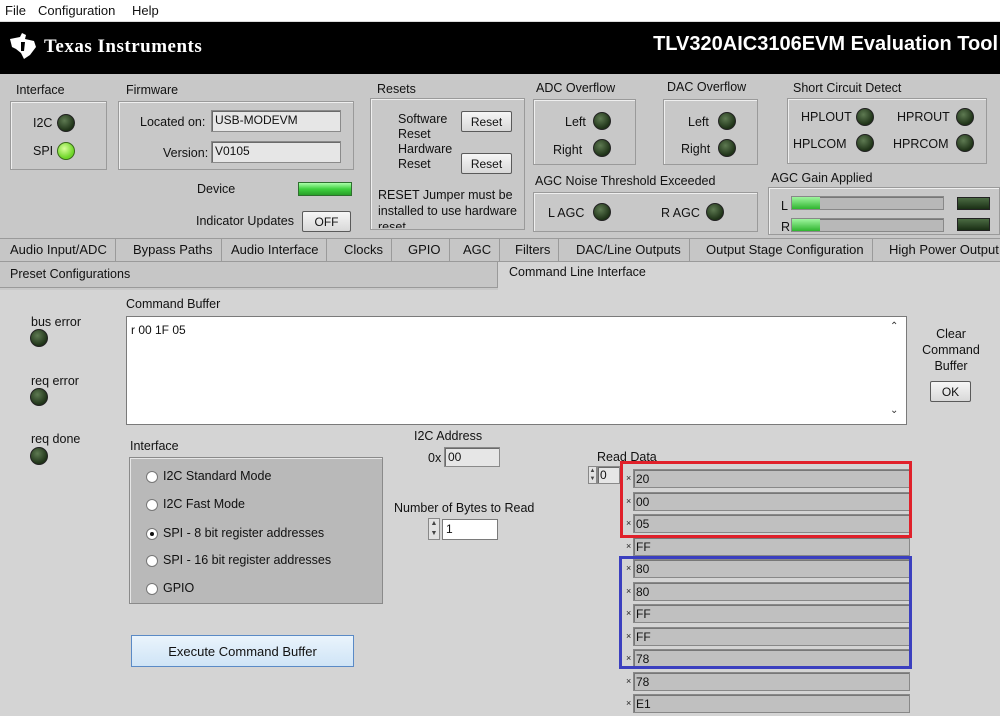 This screenshot has width=1000, height=716. I want to click on adc-right-label: Right, so click(568, 150).